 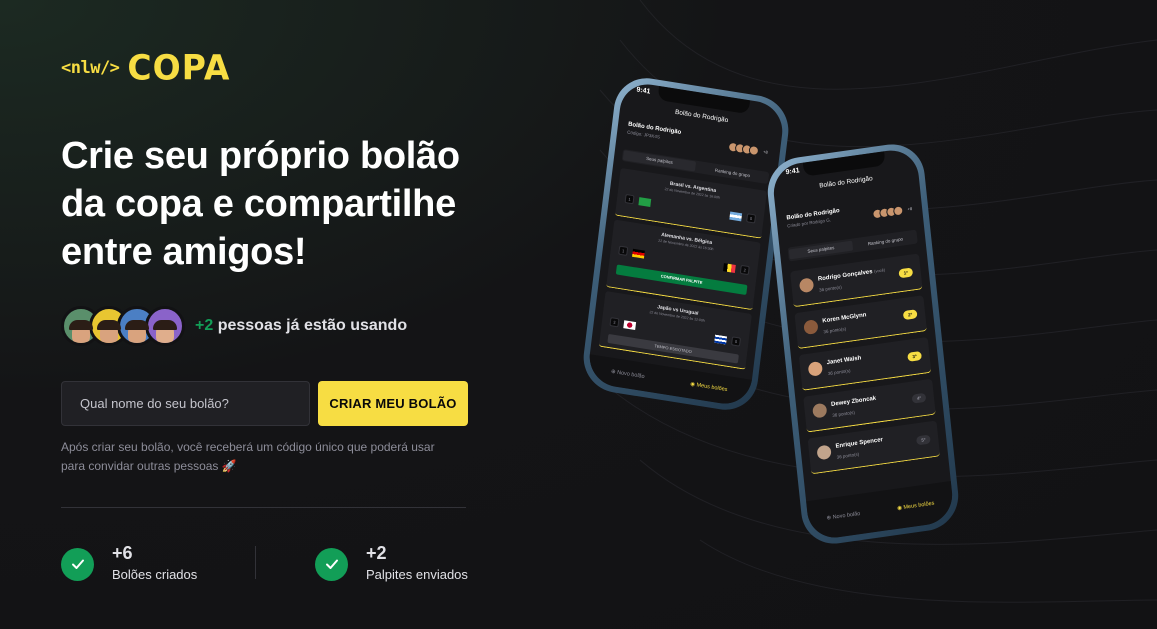 I want to click on group-name: Bolão do Rodrigão Código: JP3K4S, so click(x=654, y=130).